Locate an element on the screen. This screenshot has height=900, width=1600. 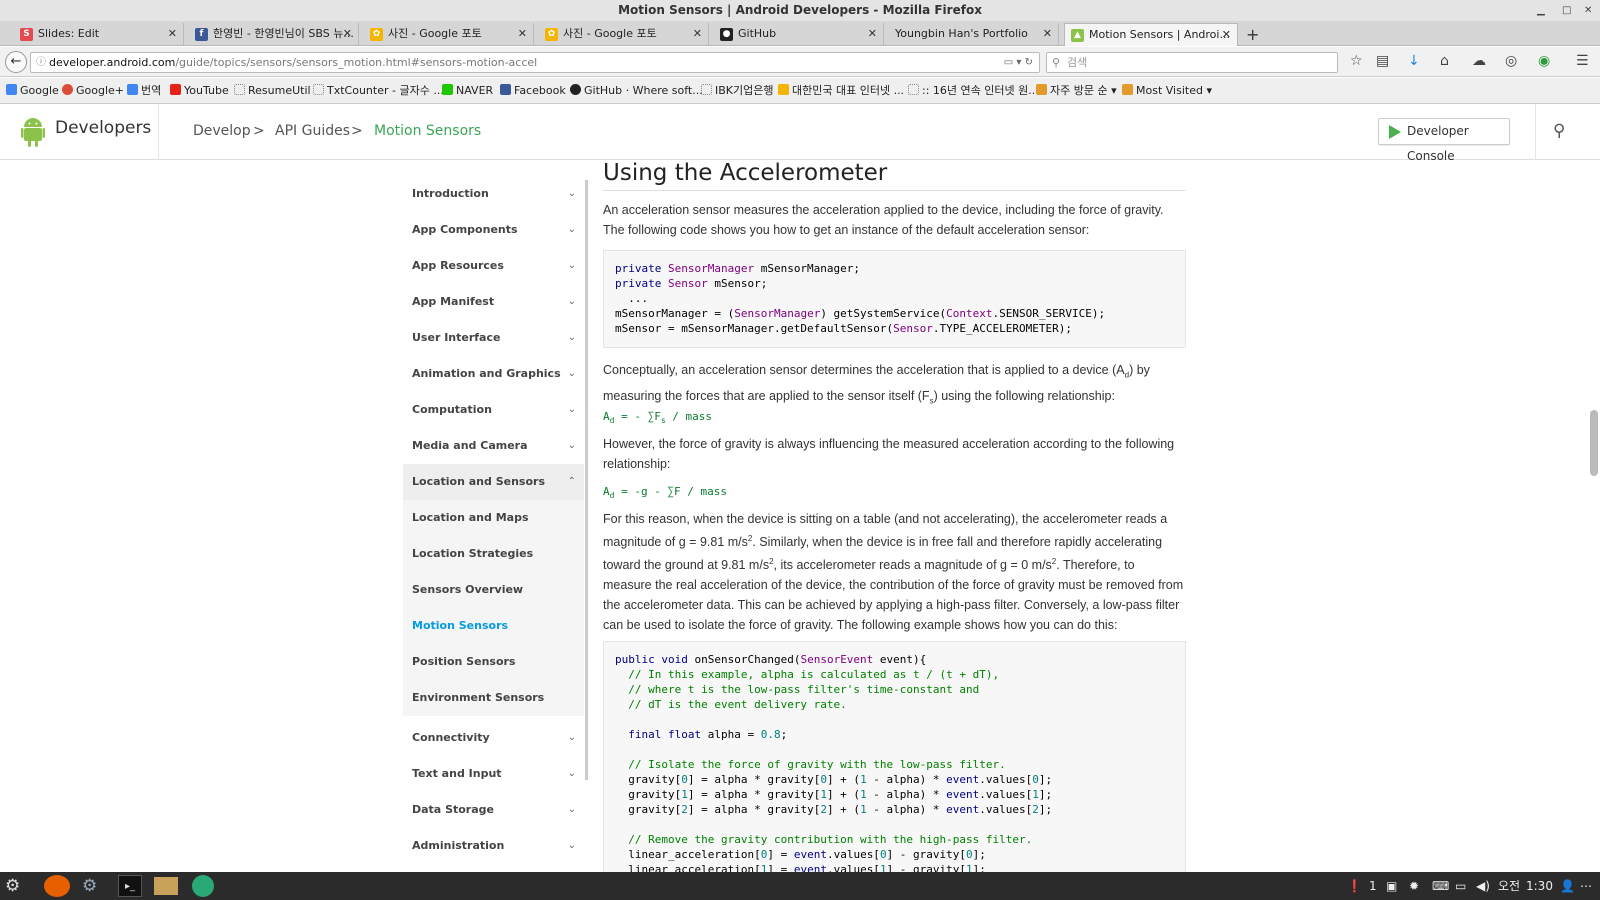
extension-icon: ◎ is located at coordinates (1511, 61).